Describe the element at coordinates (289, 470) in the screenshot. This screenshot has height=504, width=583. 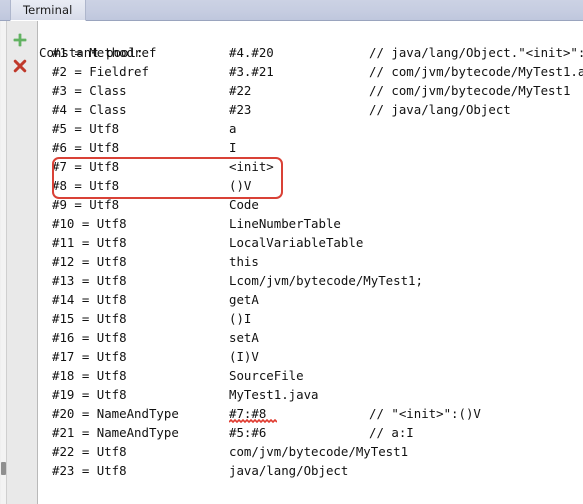
I see `entry-value: java/lang/Object` at that location.